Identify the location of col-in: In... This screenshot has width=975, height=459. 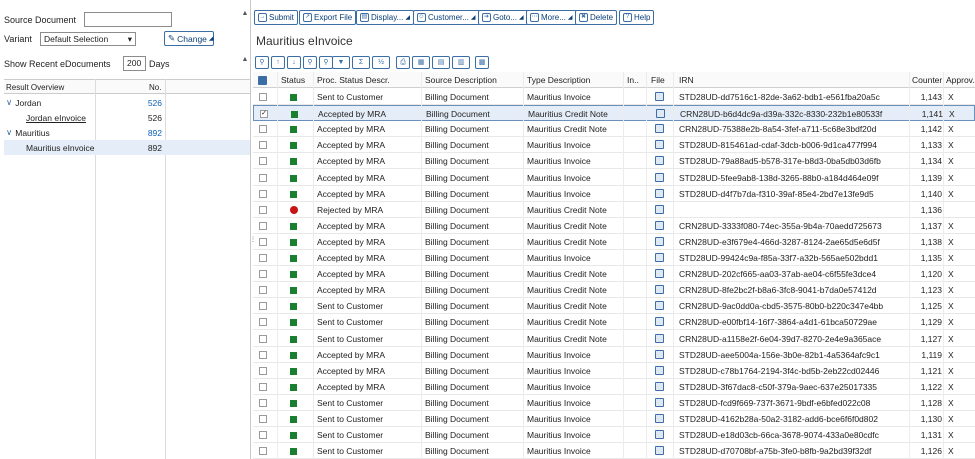
(633, 80).